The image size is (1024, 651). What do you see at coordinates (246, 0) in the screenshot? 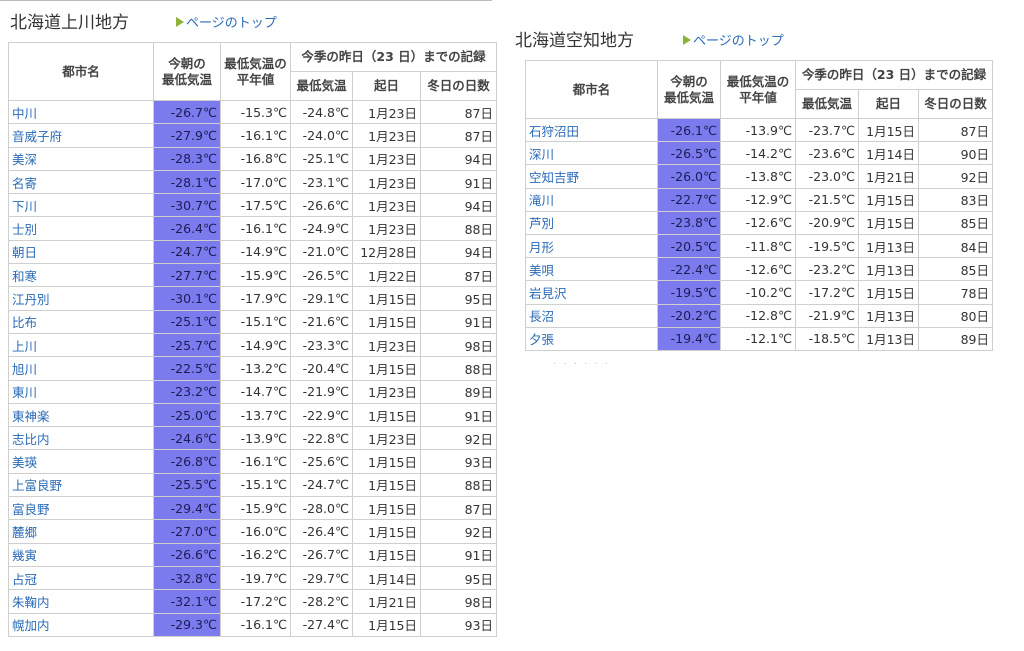
I see `top-divider` at bounding box center [246, 0].